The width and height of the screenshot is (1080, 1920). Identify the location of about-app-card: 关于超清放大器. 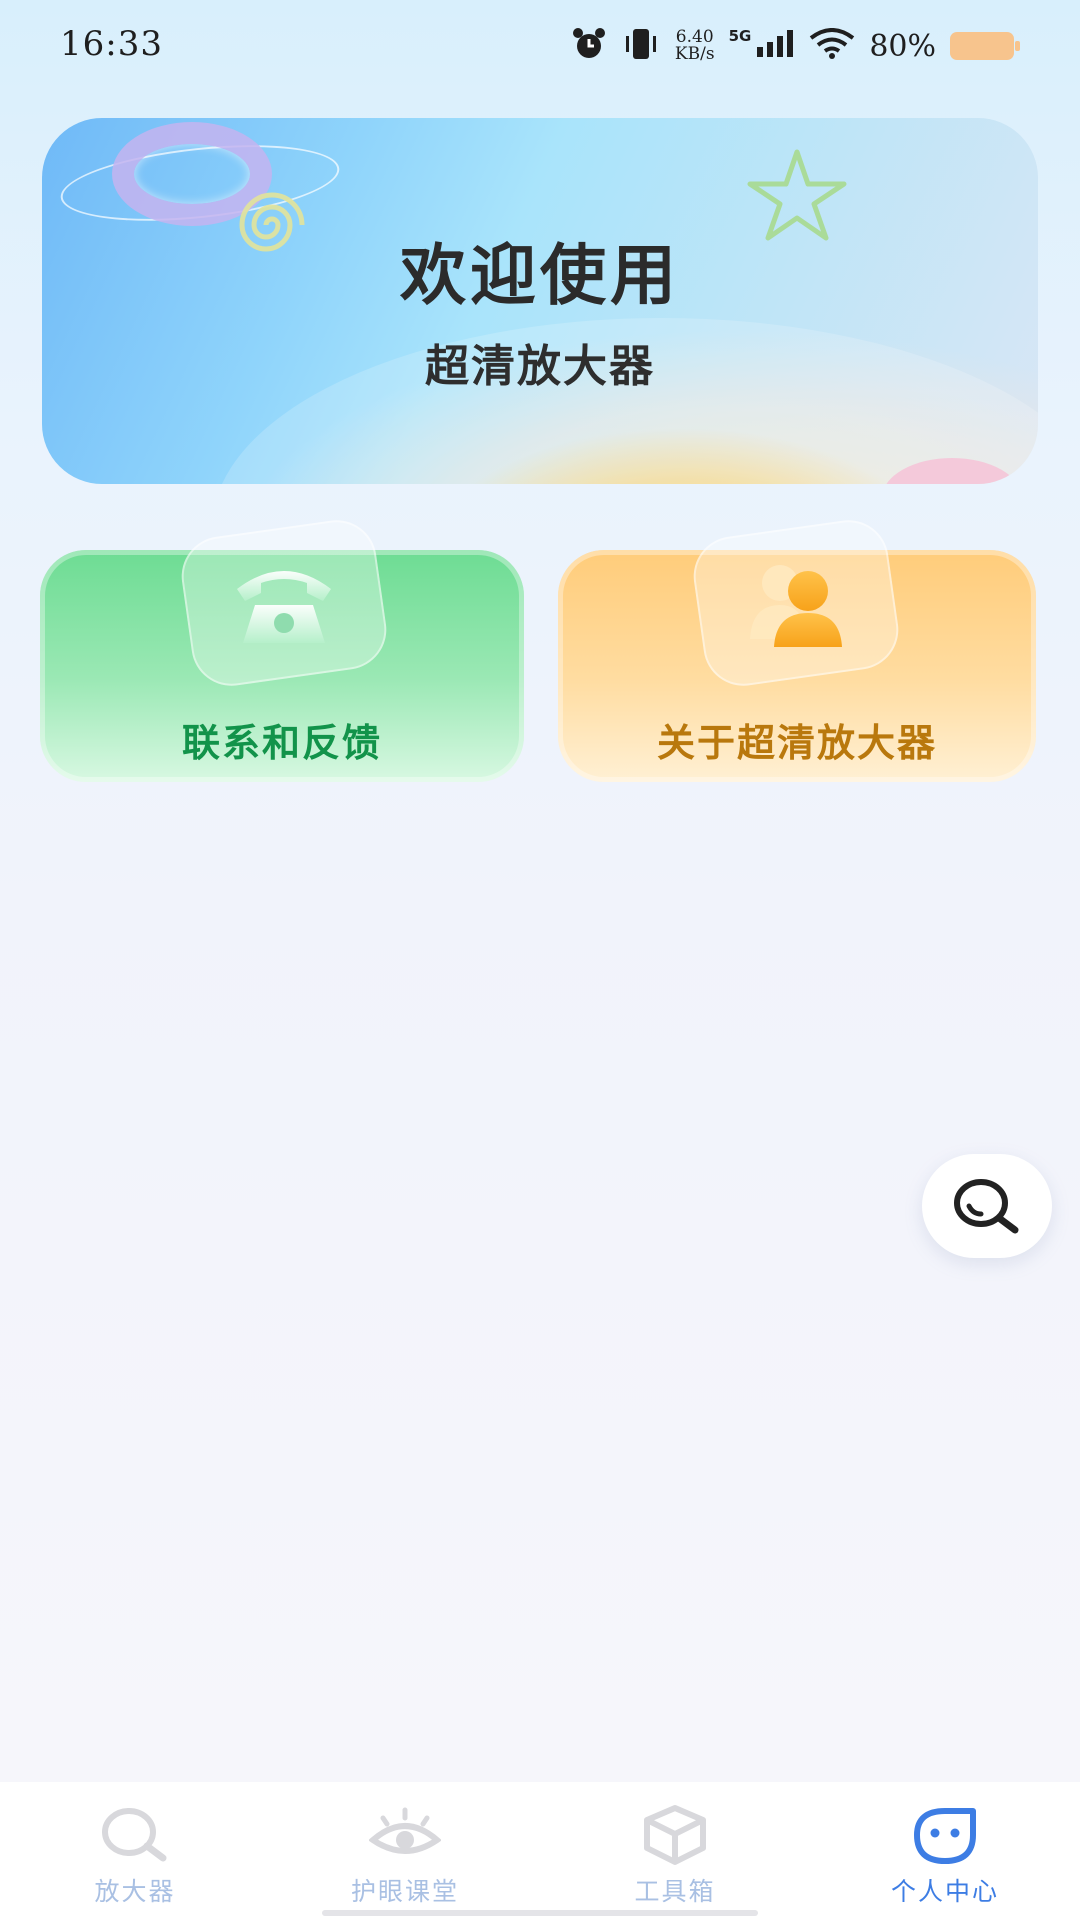
(797, 648).